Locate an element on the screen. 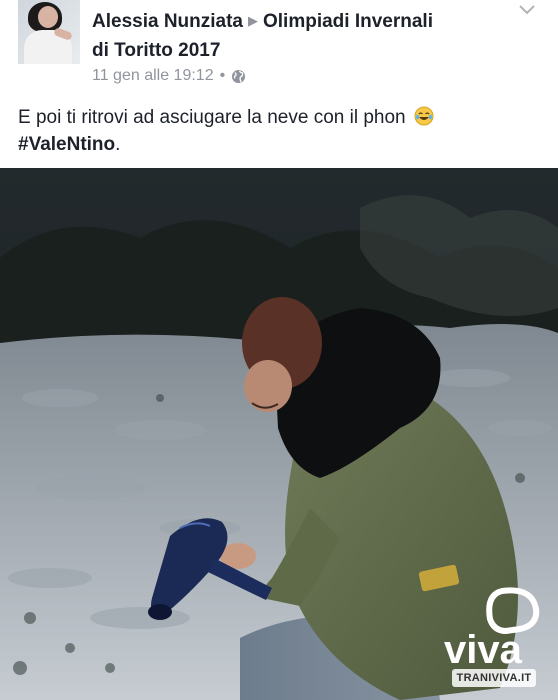  globe-icon is located at coordinates (238, 76).